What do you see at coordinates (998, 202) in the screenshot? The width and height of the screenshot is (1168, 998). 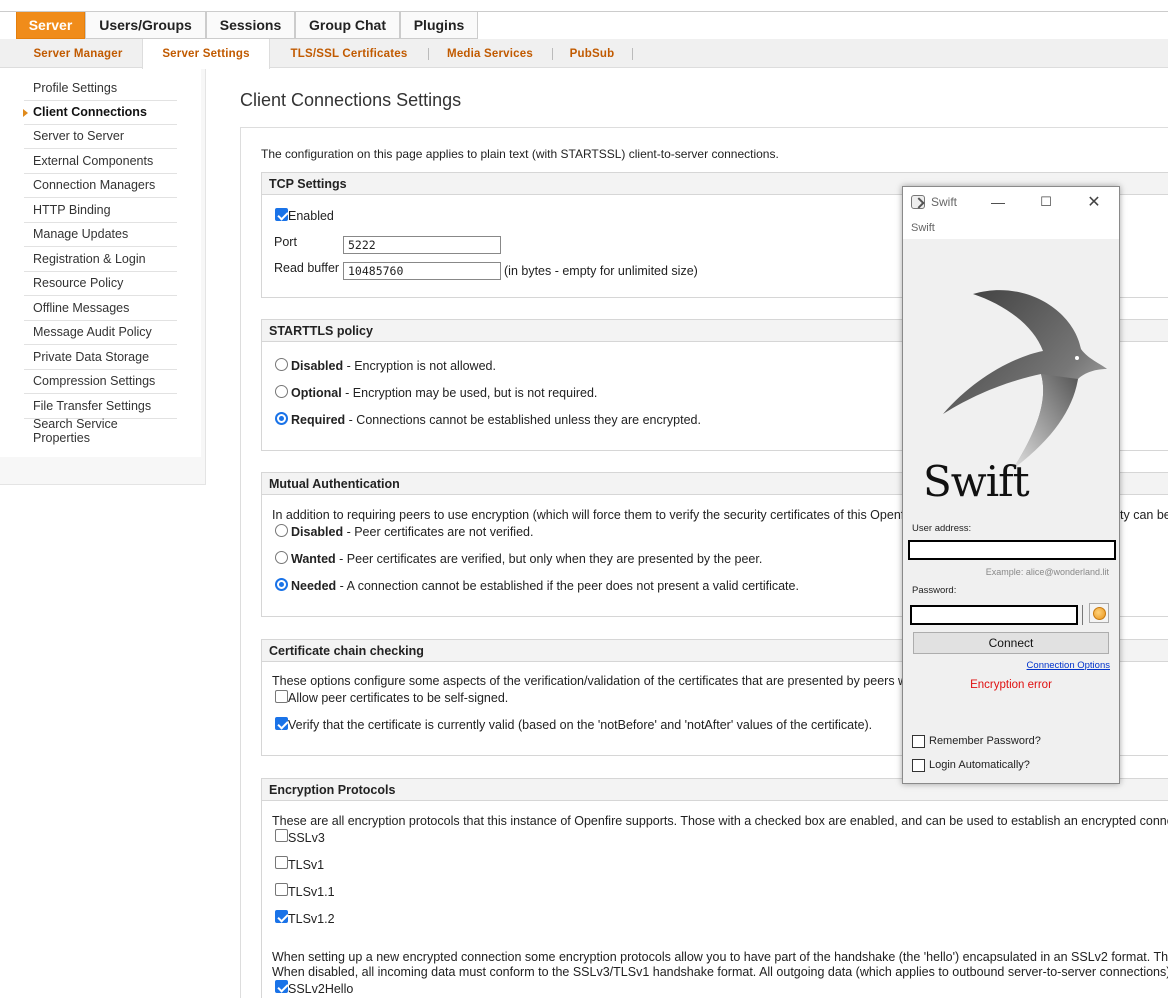 I see `minimize-icon: —` at bounding box center [998, 202].